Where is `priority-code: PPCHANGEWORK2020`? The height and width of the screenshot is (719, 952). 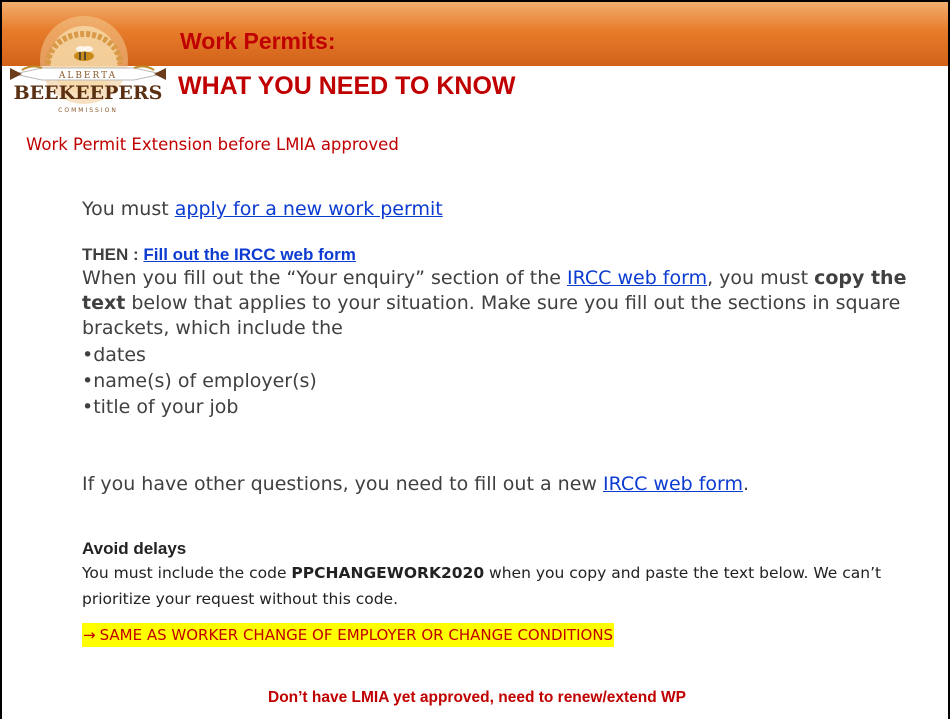 priority-code: PPCHANGEWORK2020 is located at coordinates (388, 573).